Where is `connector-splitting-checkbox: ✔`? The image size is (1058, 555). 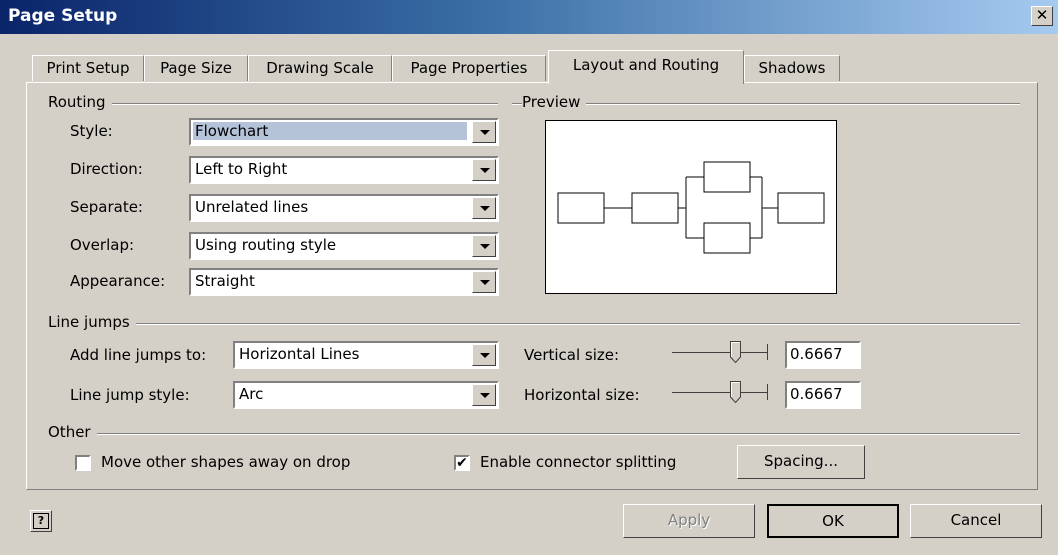 connector-splitting-checkbox: ✔ is located at coordinates (462, 463).